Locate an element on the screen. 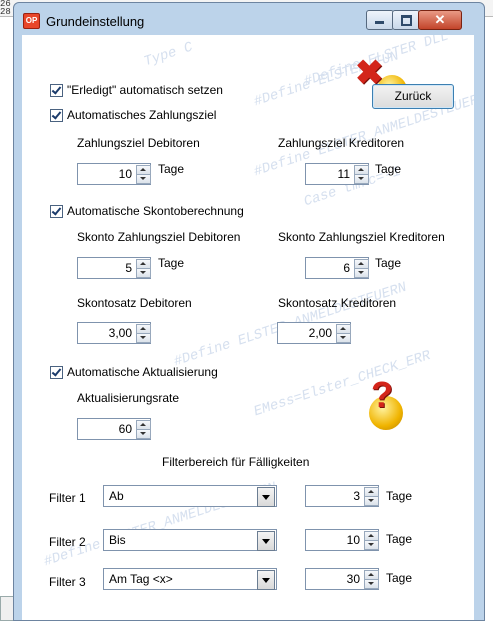 Image resolution: width=493 pixels, height=621 pixels. filter-3-select: Am Tag <x> is located at coordinates (190, 579).